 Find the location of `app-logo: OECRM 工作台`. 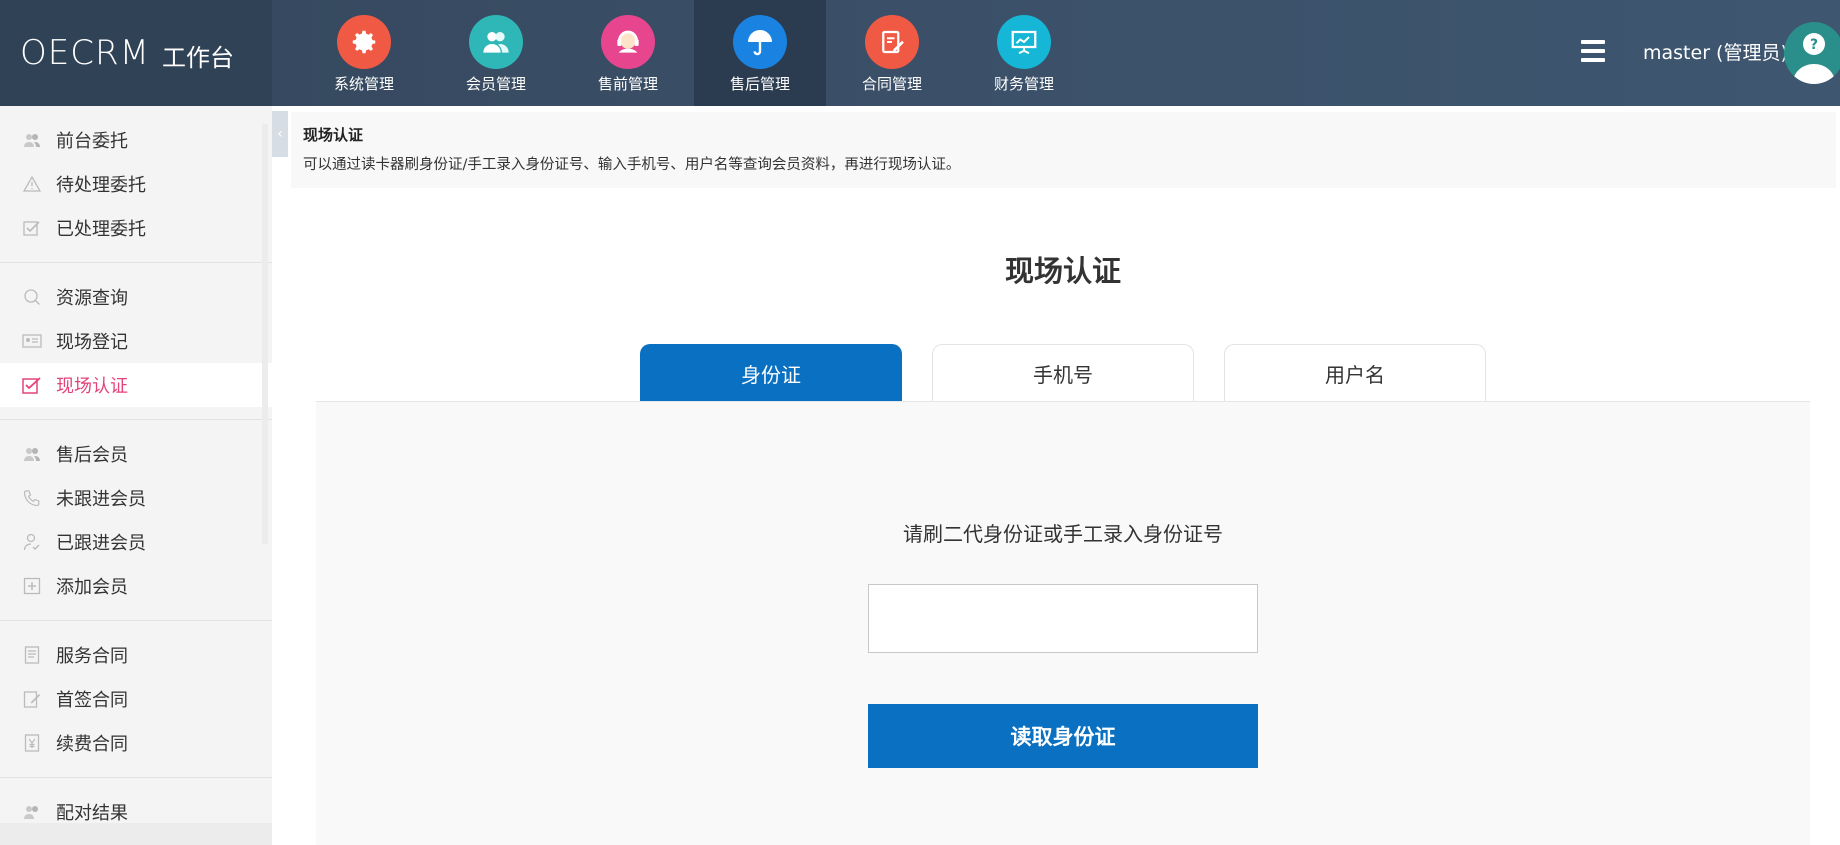

app-logo: OECRM 工作台 is located at coordinates (136, 53).